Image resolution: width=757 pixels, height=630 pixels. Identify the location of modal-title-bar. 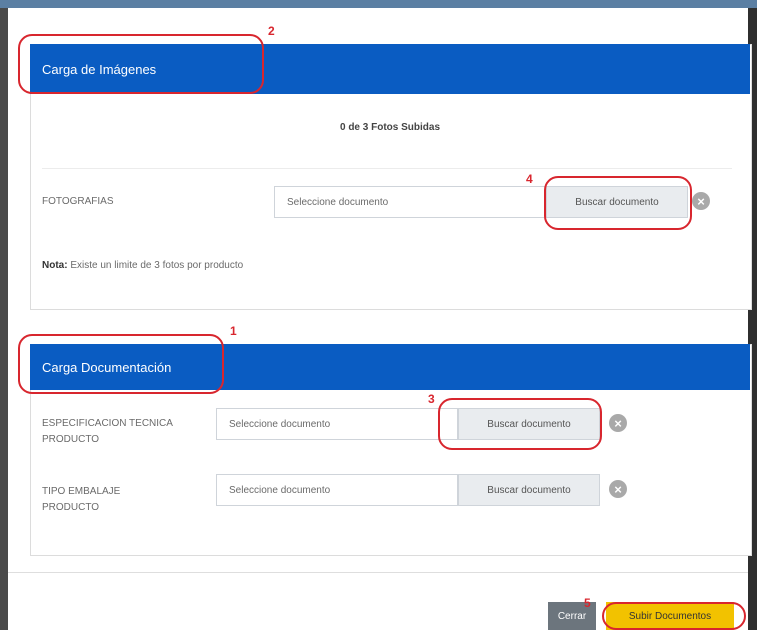
(378, 4).